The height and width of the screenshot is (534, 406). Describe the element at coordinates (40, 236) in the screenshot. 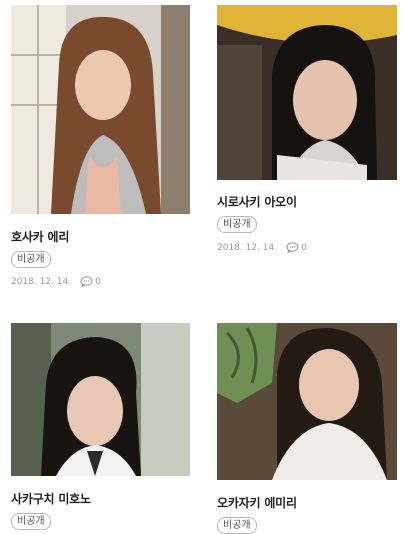

I see `post-title-1: 호사카 에리` at that location.